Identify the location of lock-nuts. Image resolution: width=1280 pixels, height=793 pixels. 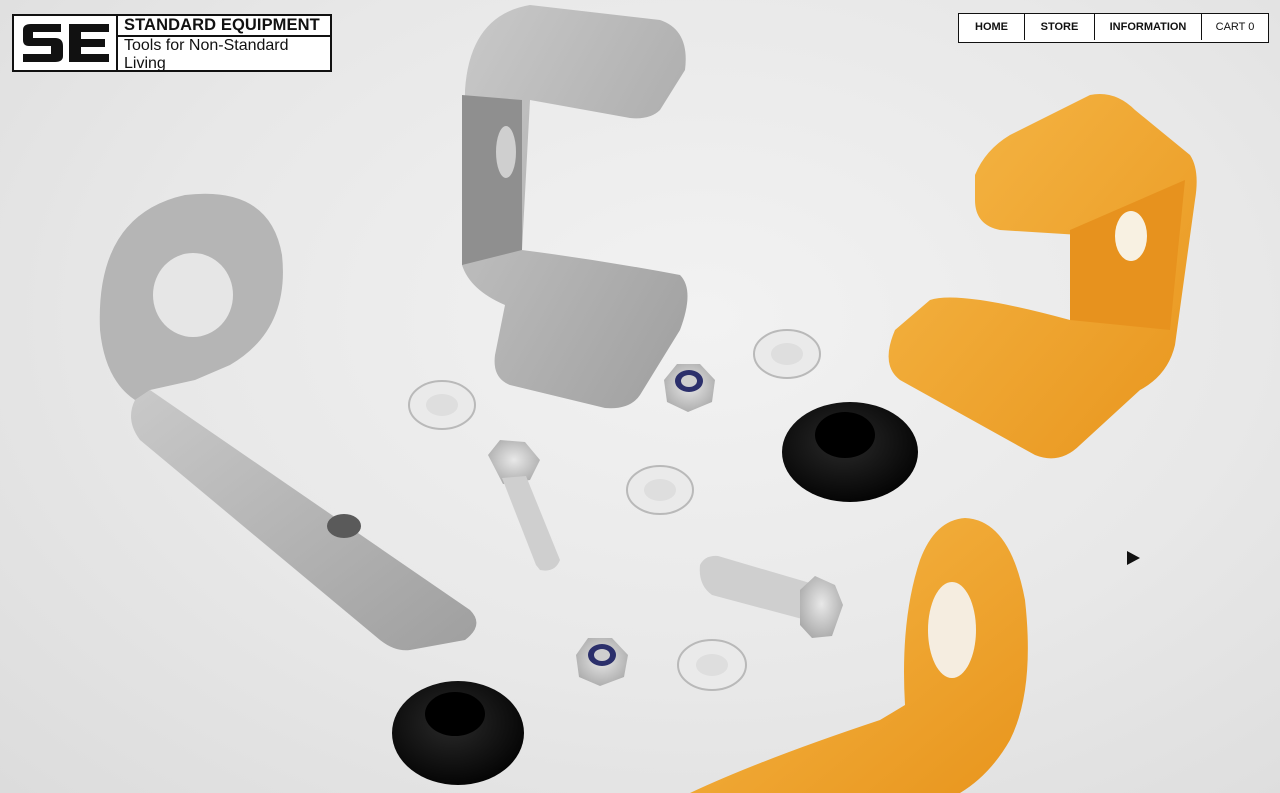
(645, 525).